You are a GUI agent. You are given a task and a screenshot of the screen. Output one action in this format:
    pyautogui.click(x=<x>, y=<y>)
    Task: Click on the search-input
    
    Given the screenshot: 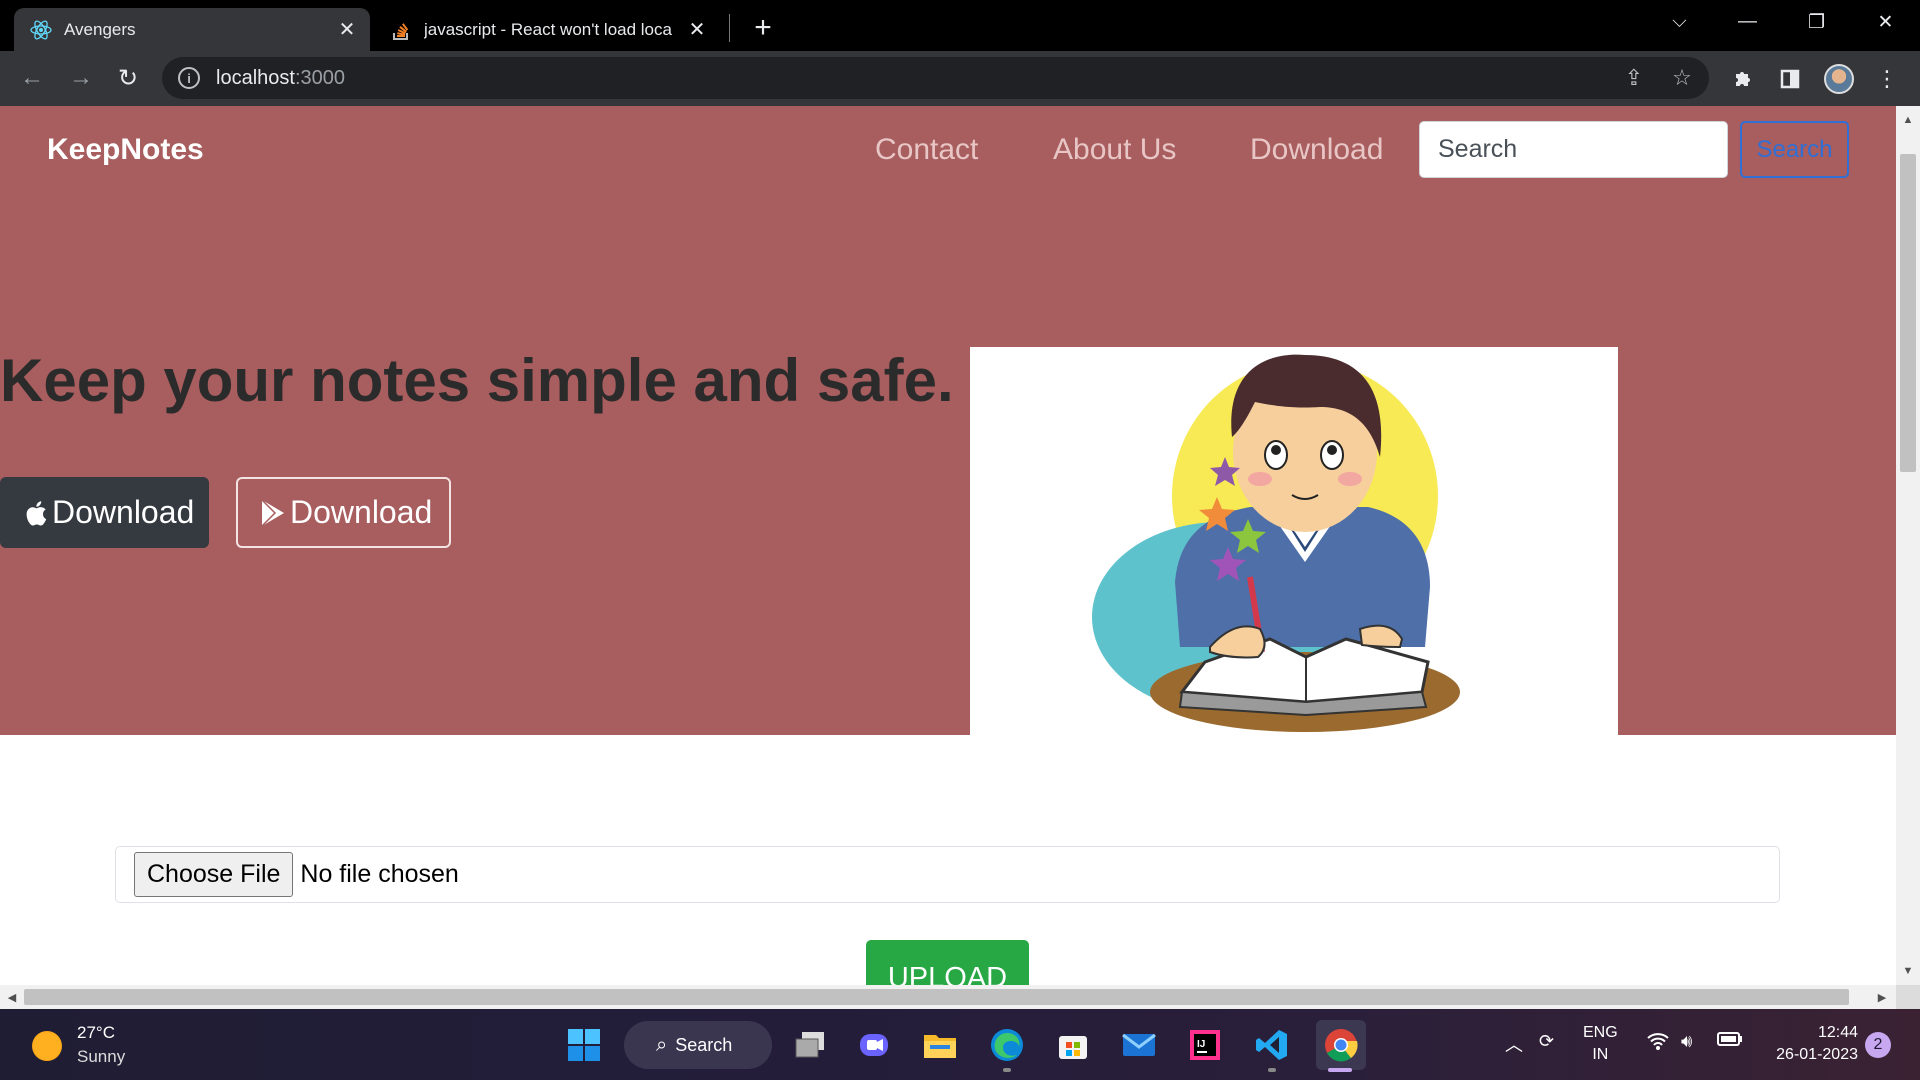 What is the action you would take?
    pyautogui.click(x=1573, y=149)
    